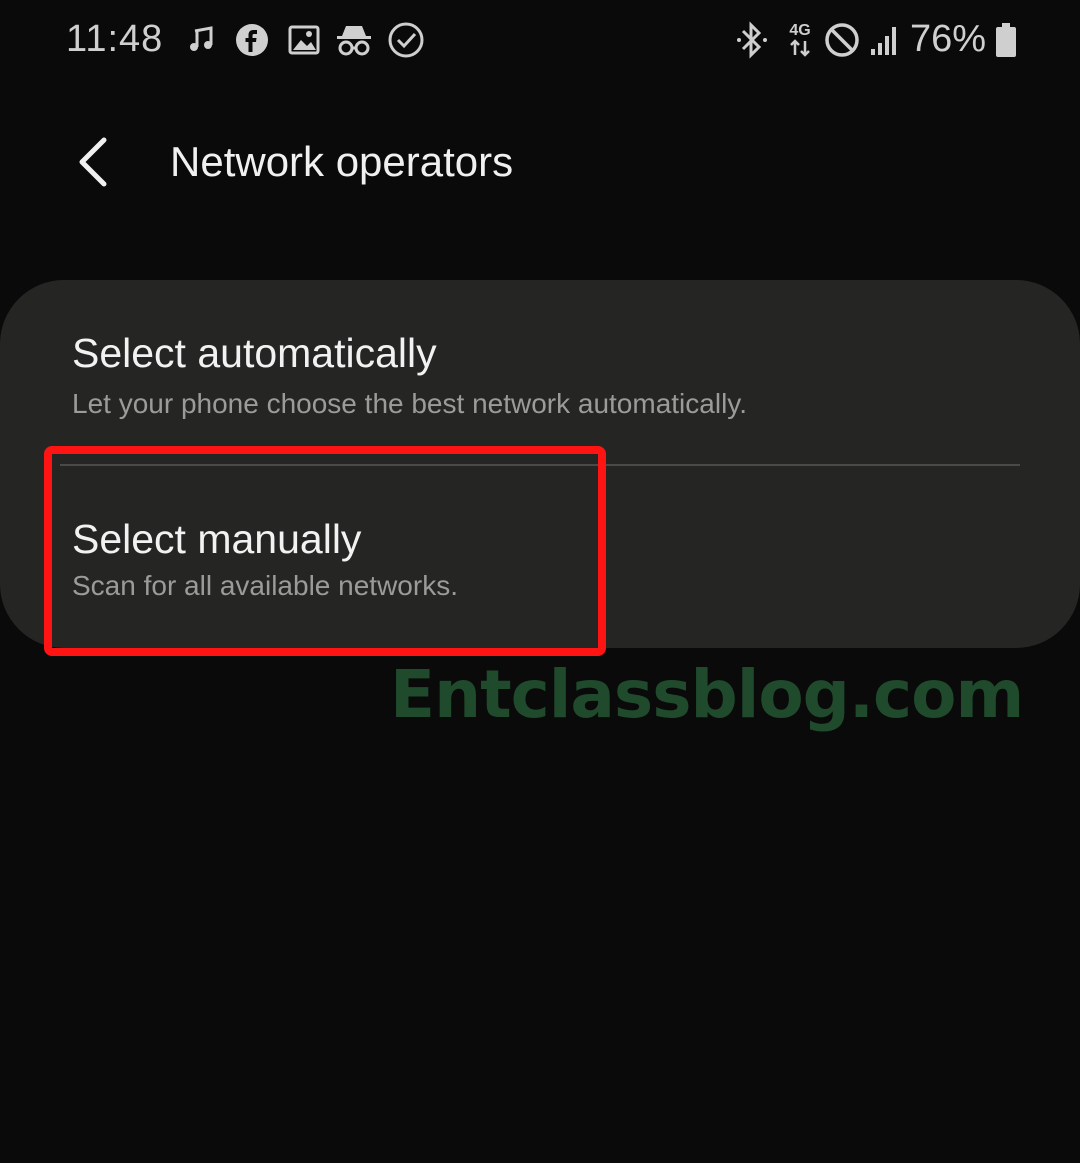 The height and width of the screenshot is (1163, 1080). I want to click on watermark: Entclassblog.com, so click(707, 694).